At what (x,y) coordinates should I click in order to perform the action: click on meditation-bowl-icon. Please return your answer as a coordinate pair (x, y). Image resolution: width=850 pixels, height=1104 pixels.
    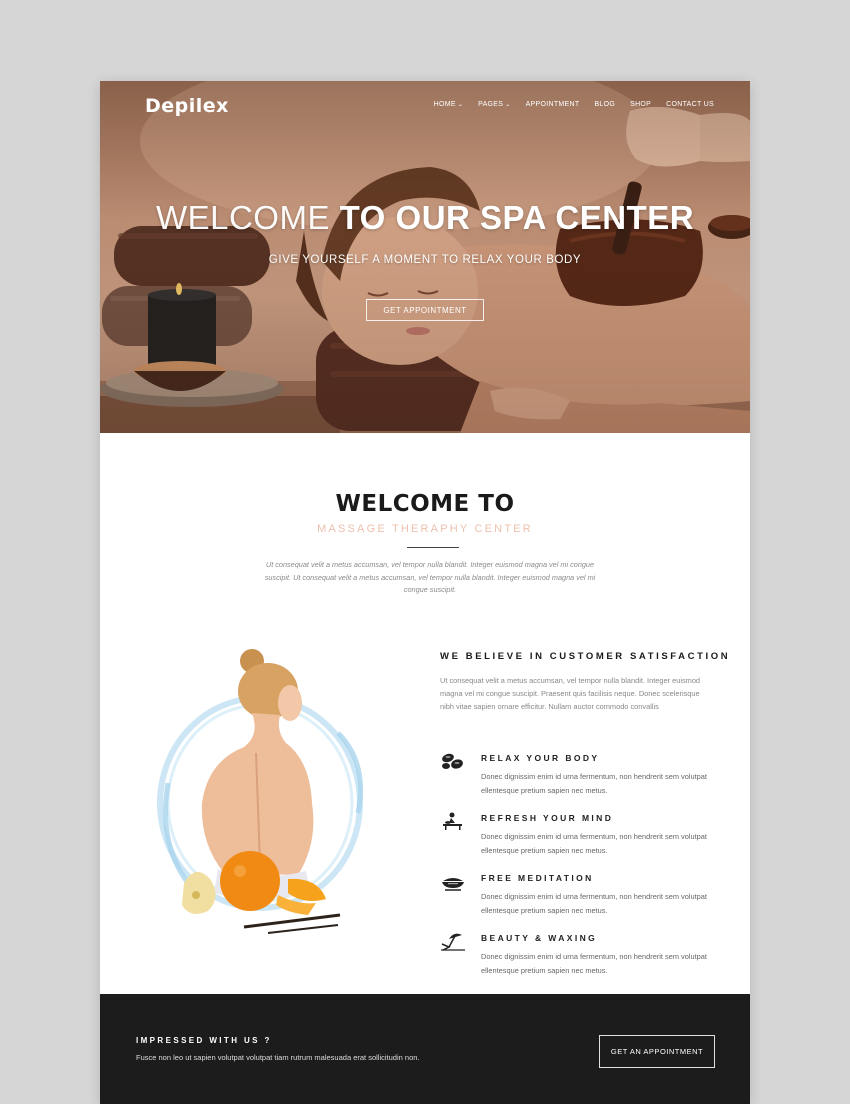
    Looking at the image, I should click on (453, 884).